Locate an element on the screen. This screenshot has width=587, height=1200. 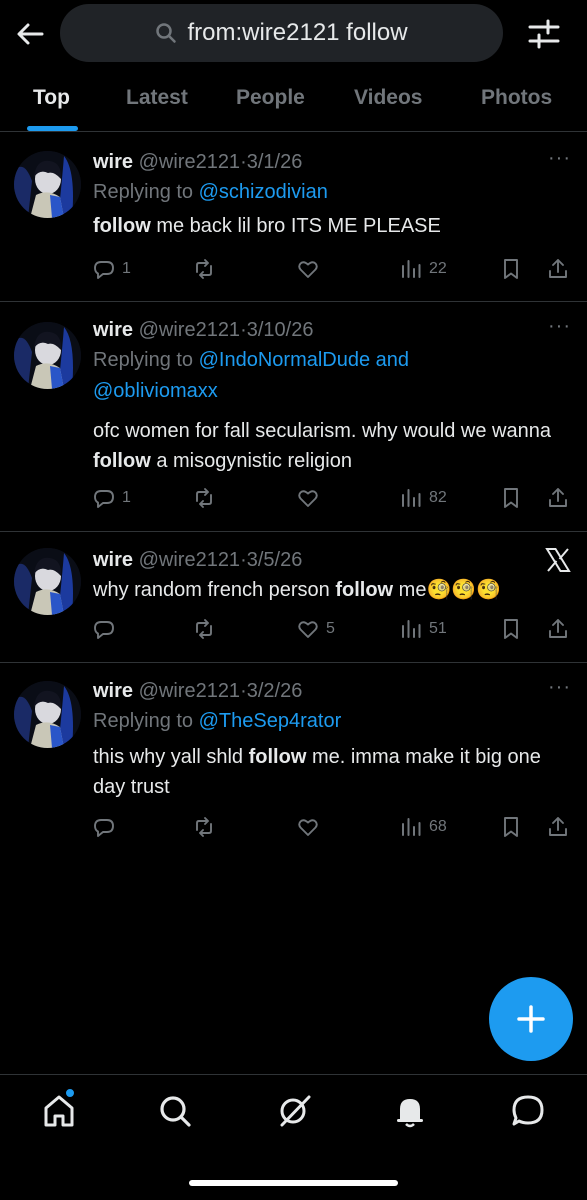
tab-videos: Videos is located at coordinates (388, 98).